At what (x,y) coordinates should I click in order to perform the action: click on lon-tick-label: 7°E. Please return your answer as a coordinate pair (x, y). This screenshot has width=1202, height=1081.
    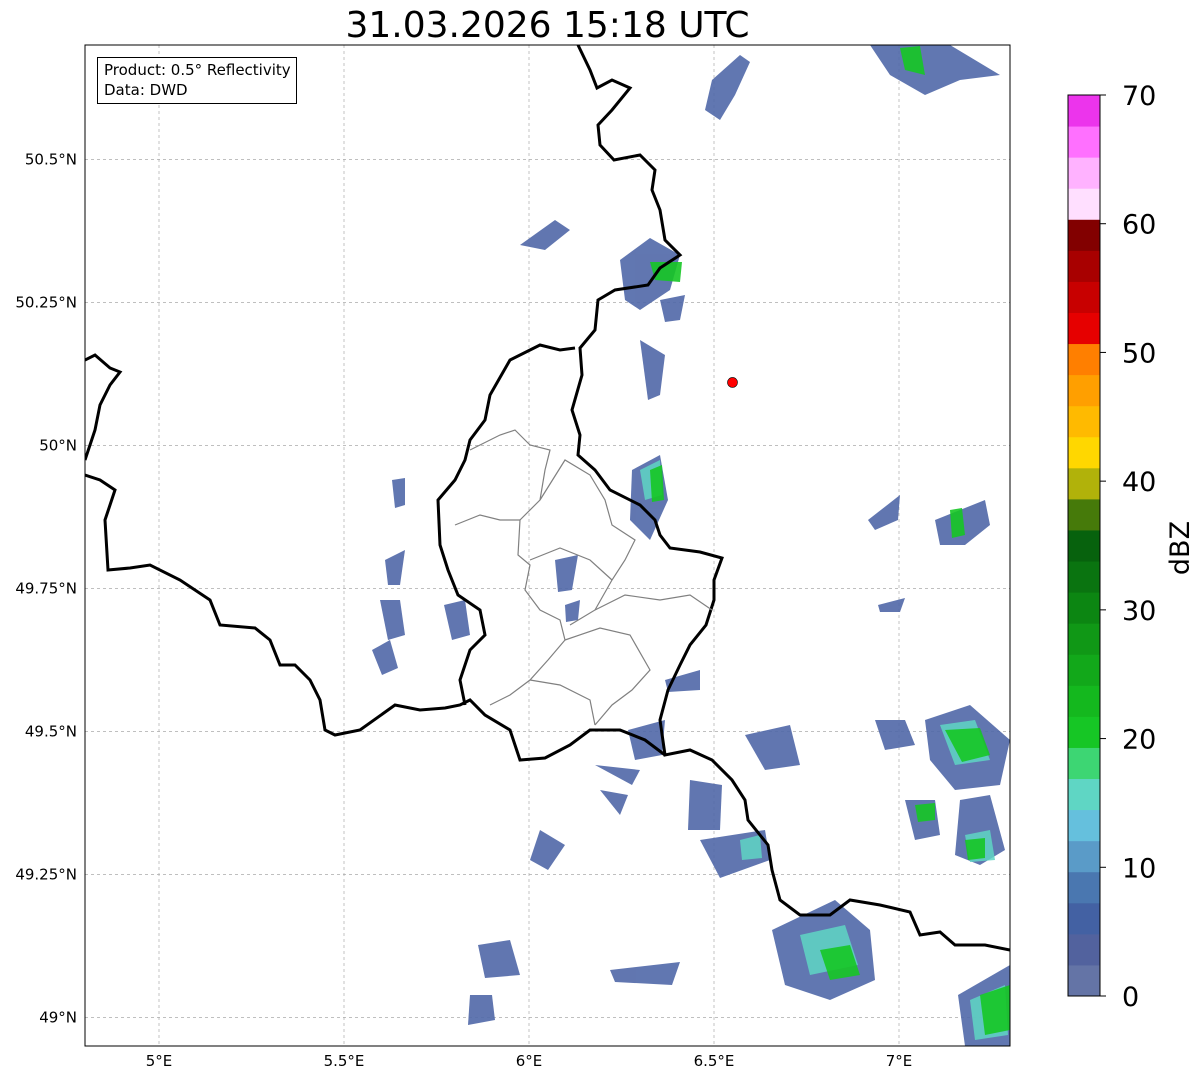
    Looking at the image, I should click on (899, 1061).